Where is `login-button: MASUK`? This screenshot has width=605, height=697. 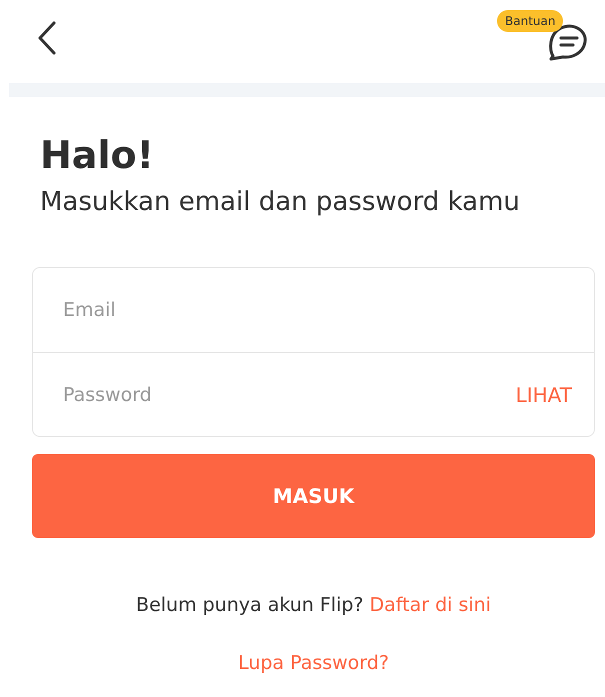
login-button: MASUK is located at coordinates (313, 496).